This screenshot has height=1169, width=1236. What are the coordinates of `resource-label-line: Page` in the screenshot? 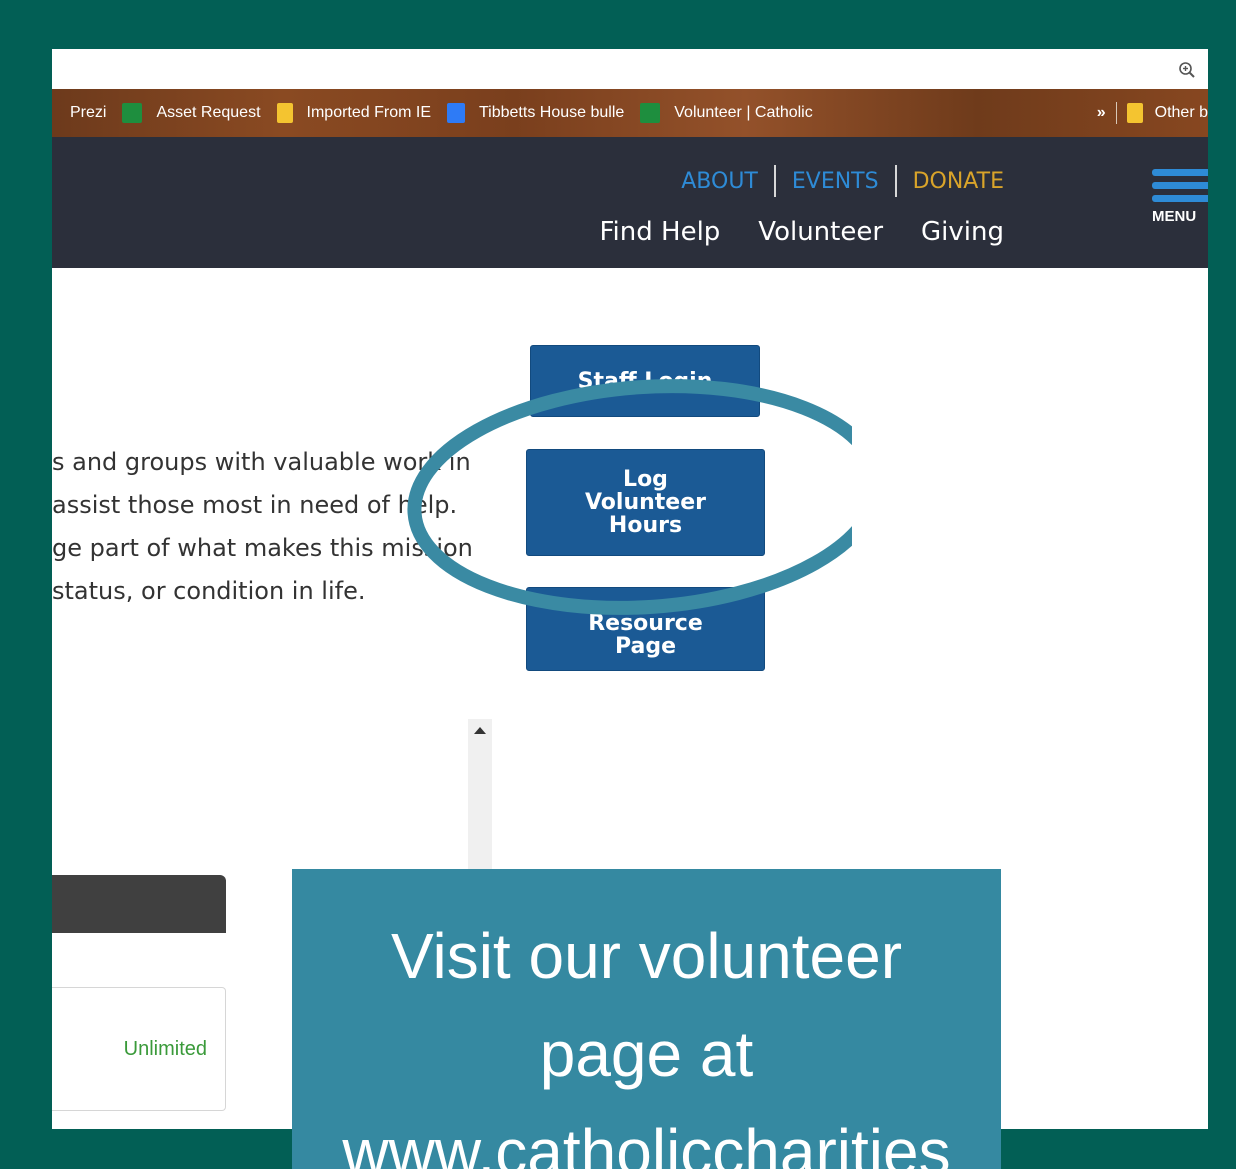 It's located at (645, 646).